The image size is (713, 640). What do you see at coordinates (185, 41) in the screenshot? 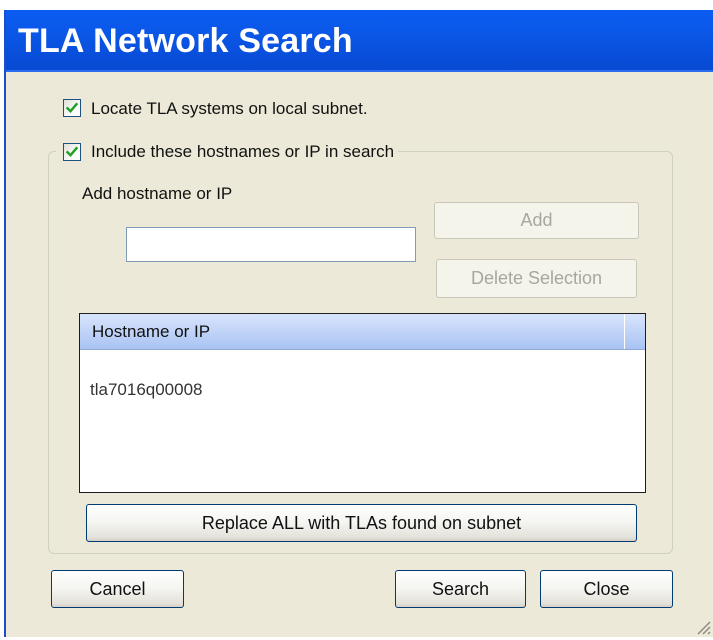
I see `window-title: TLA Network Search` at bounding box center [185, 41].